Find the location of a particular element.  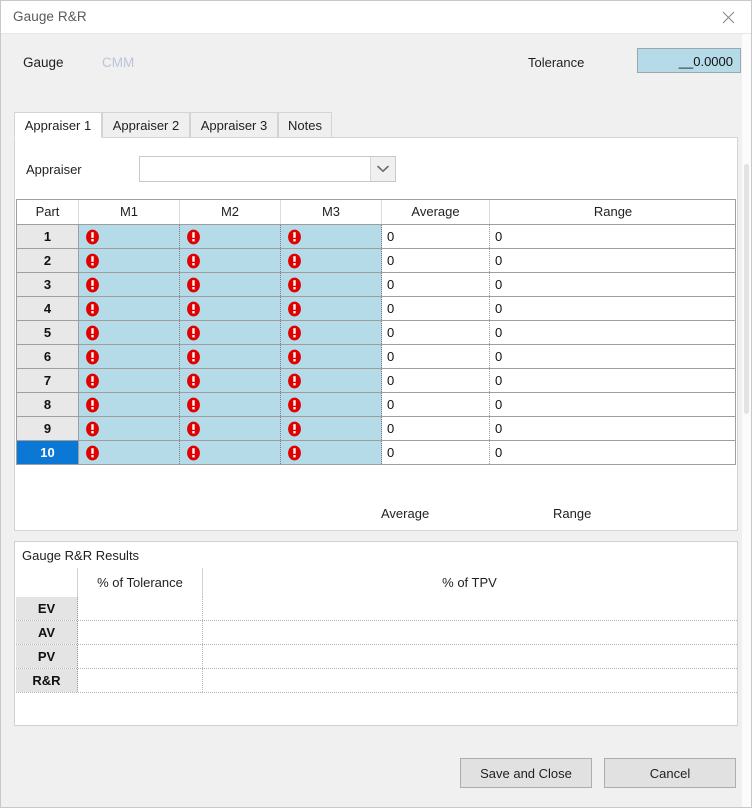

tolerance-input: __0.0000 is located at coordinates (689, 60).